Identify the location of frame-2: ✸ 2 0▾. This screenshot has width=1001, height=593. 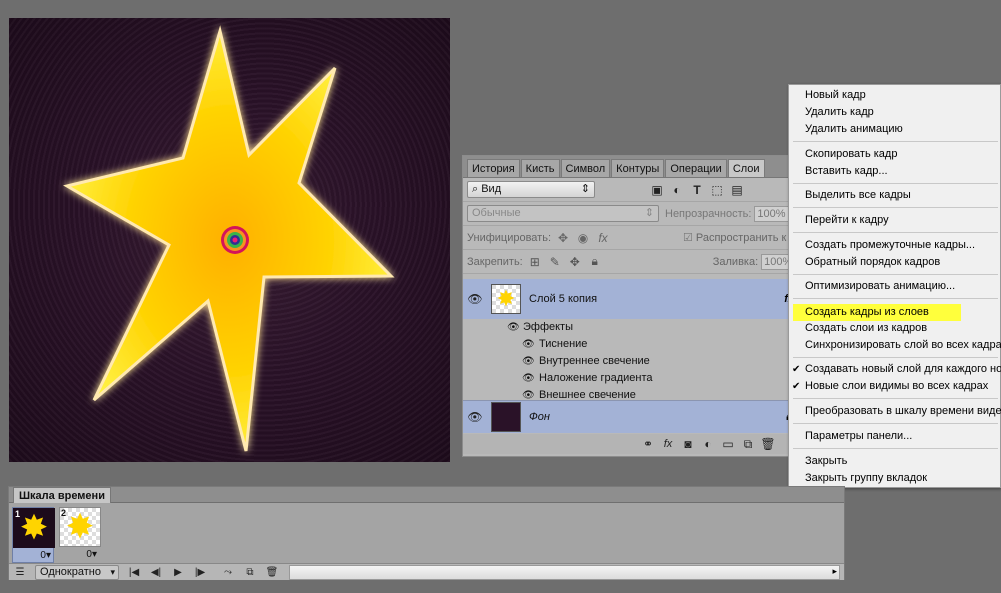
(80, 535).